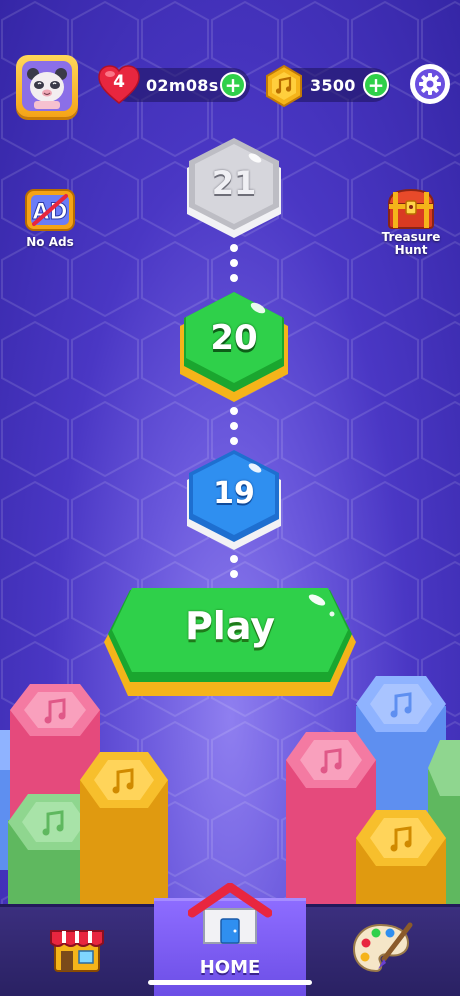 This screenshot has height=996, width=460. Describe the element at coordinates (230, 913) in the screenshot. I see `home-icon` at that location.